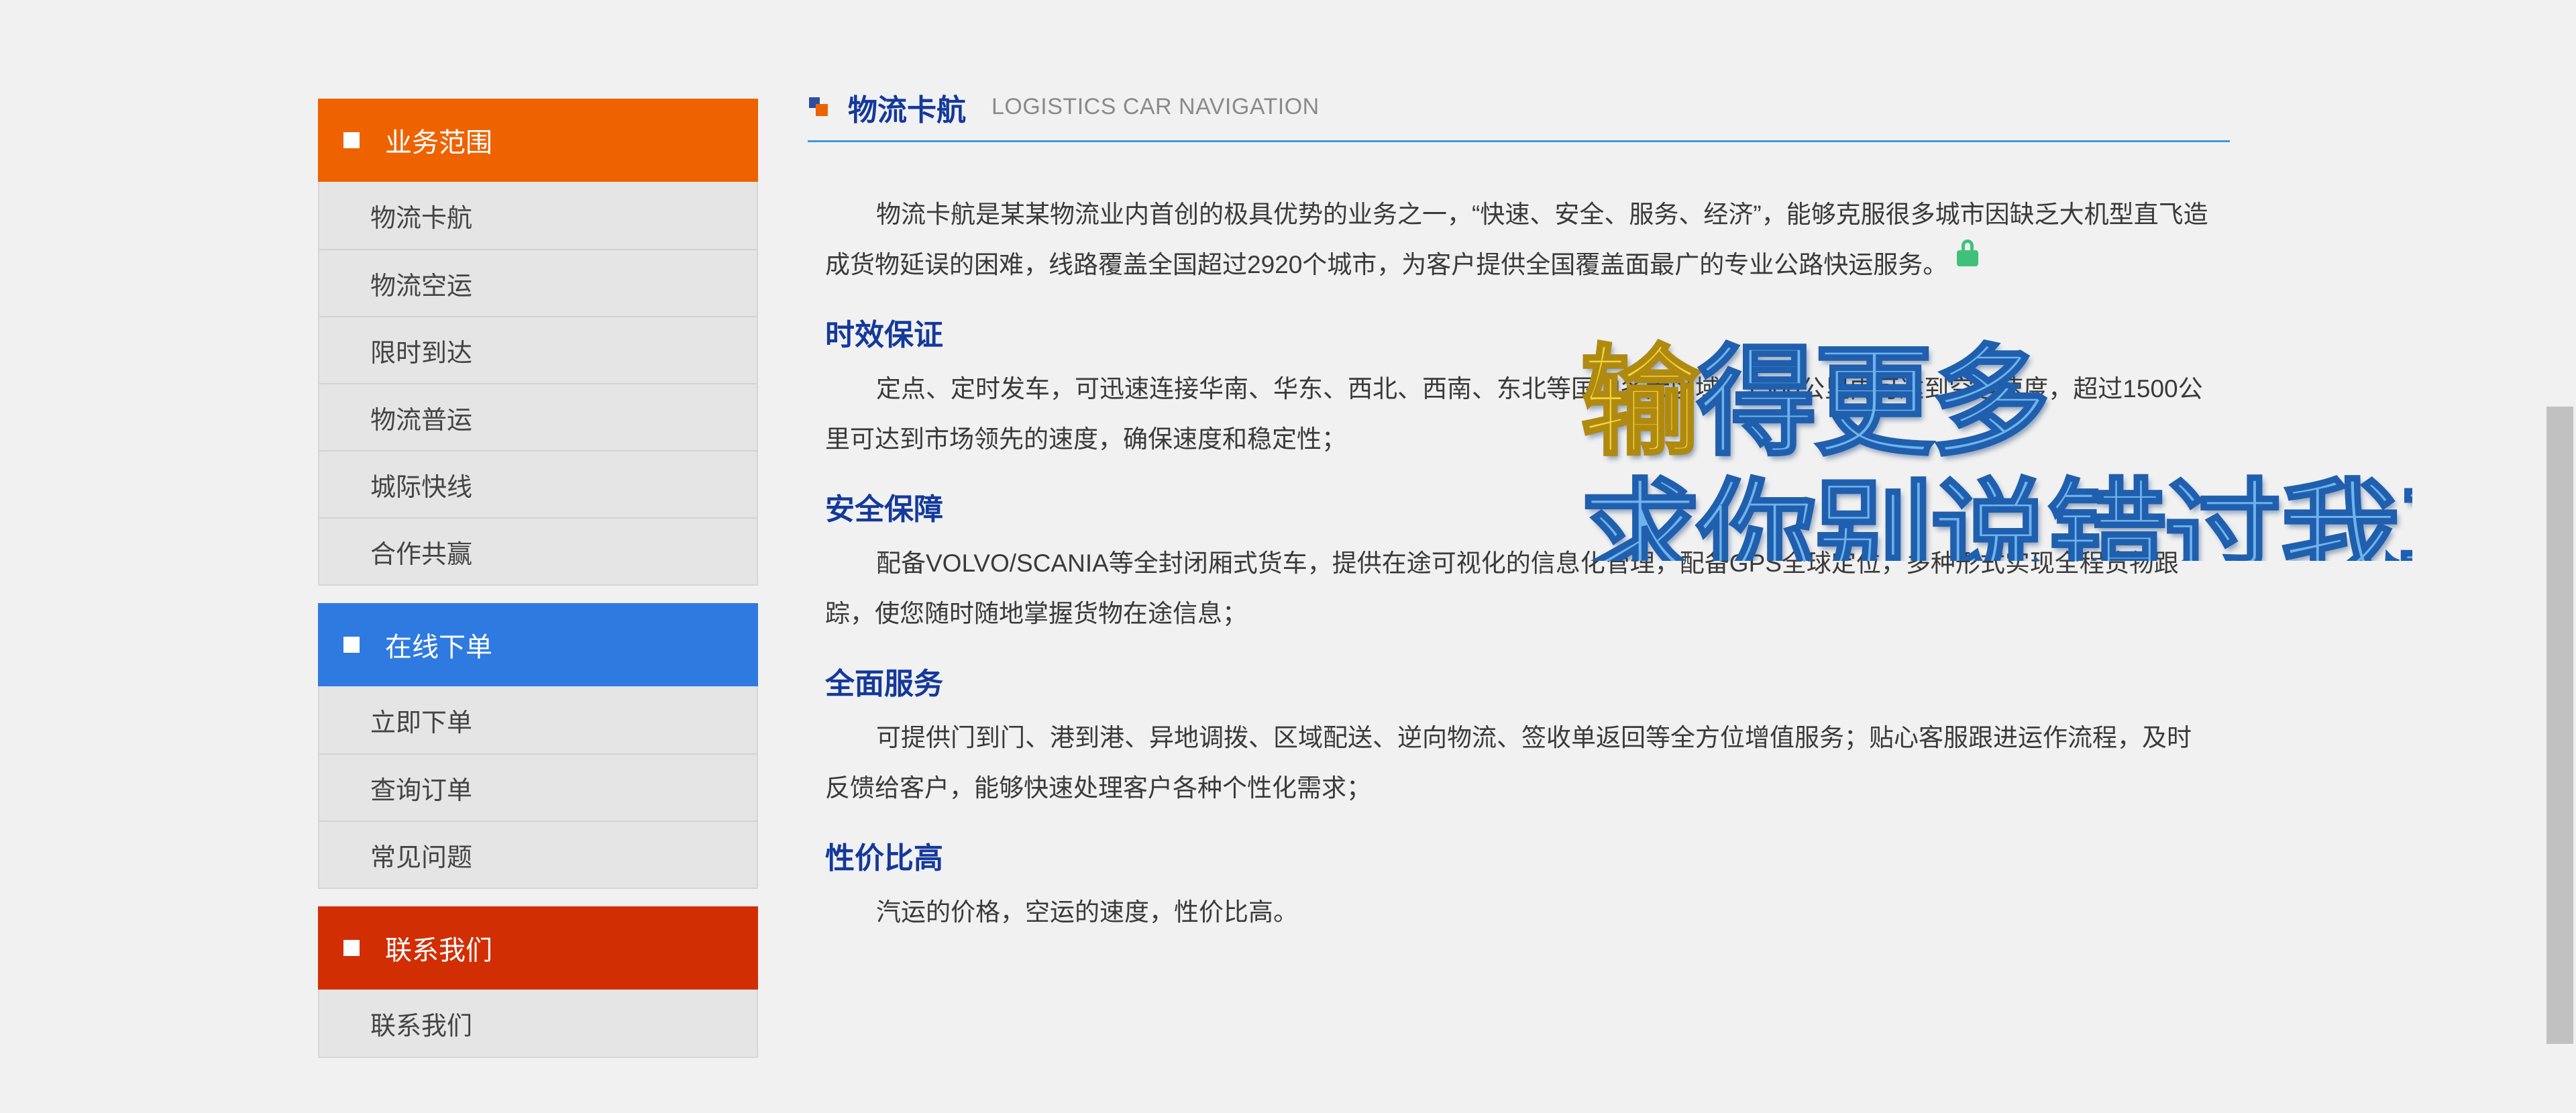 The width and height of the screenshot is (2576, 1113). I want to click on scrollbar-thumb, so click(2559, 725).